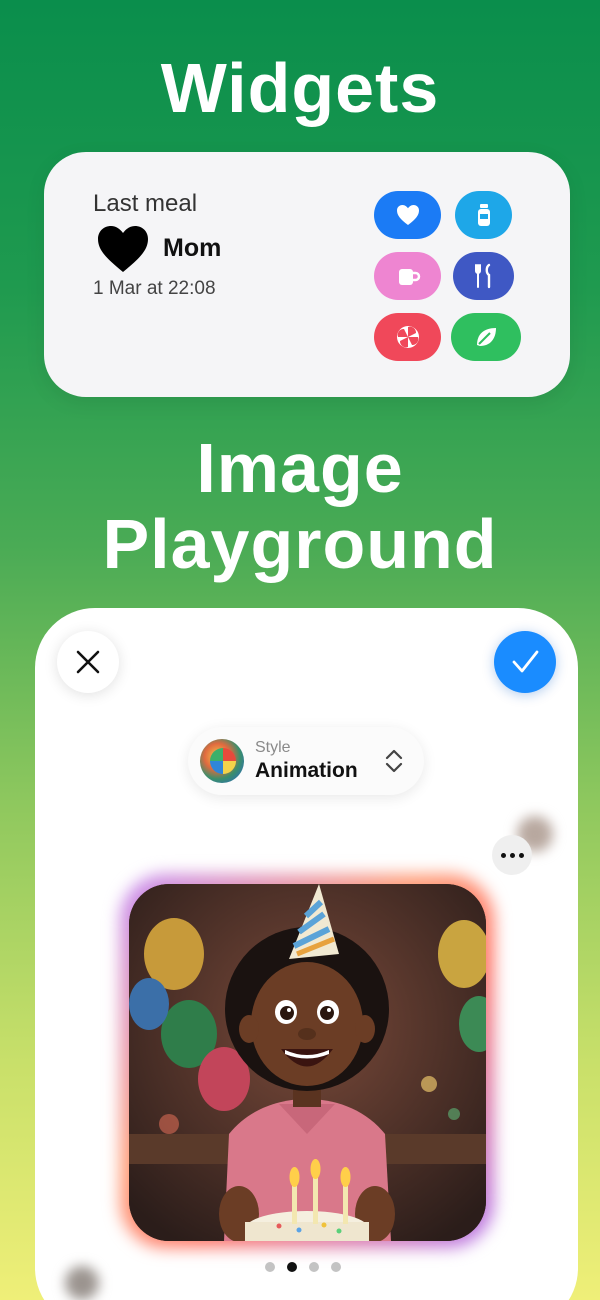 The width and height of the screenshot is (600, 1300). I want to click on image-playground-title-line1: Image, so click(300, 468).